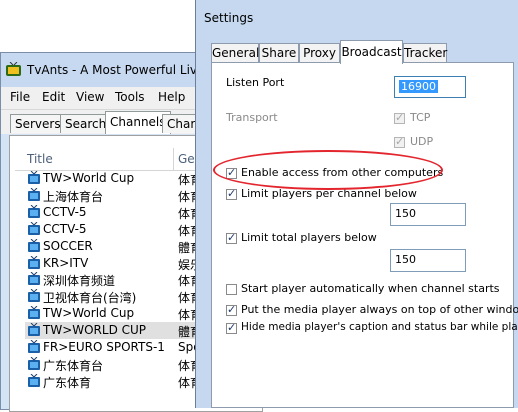 This screenshot has height=412, width=518. What do you see at coordinates (90, 298) in the screenshot?
I see `channel-title: 卫视体育台(台湾)` at bounding box center [90, 298].